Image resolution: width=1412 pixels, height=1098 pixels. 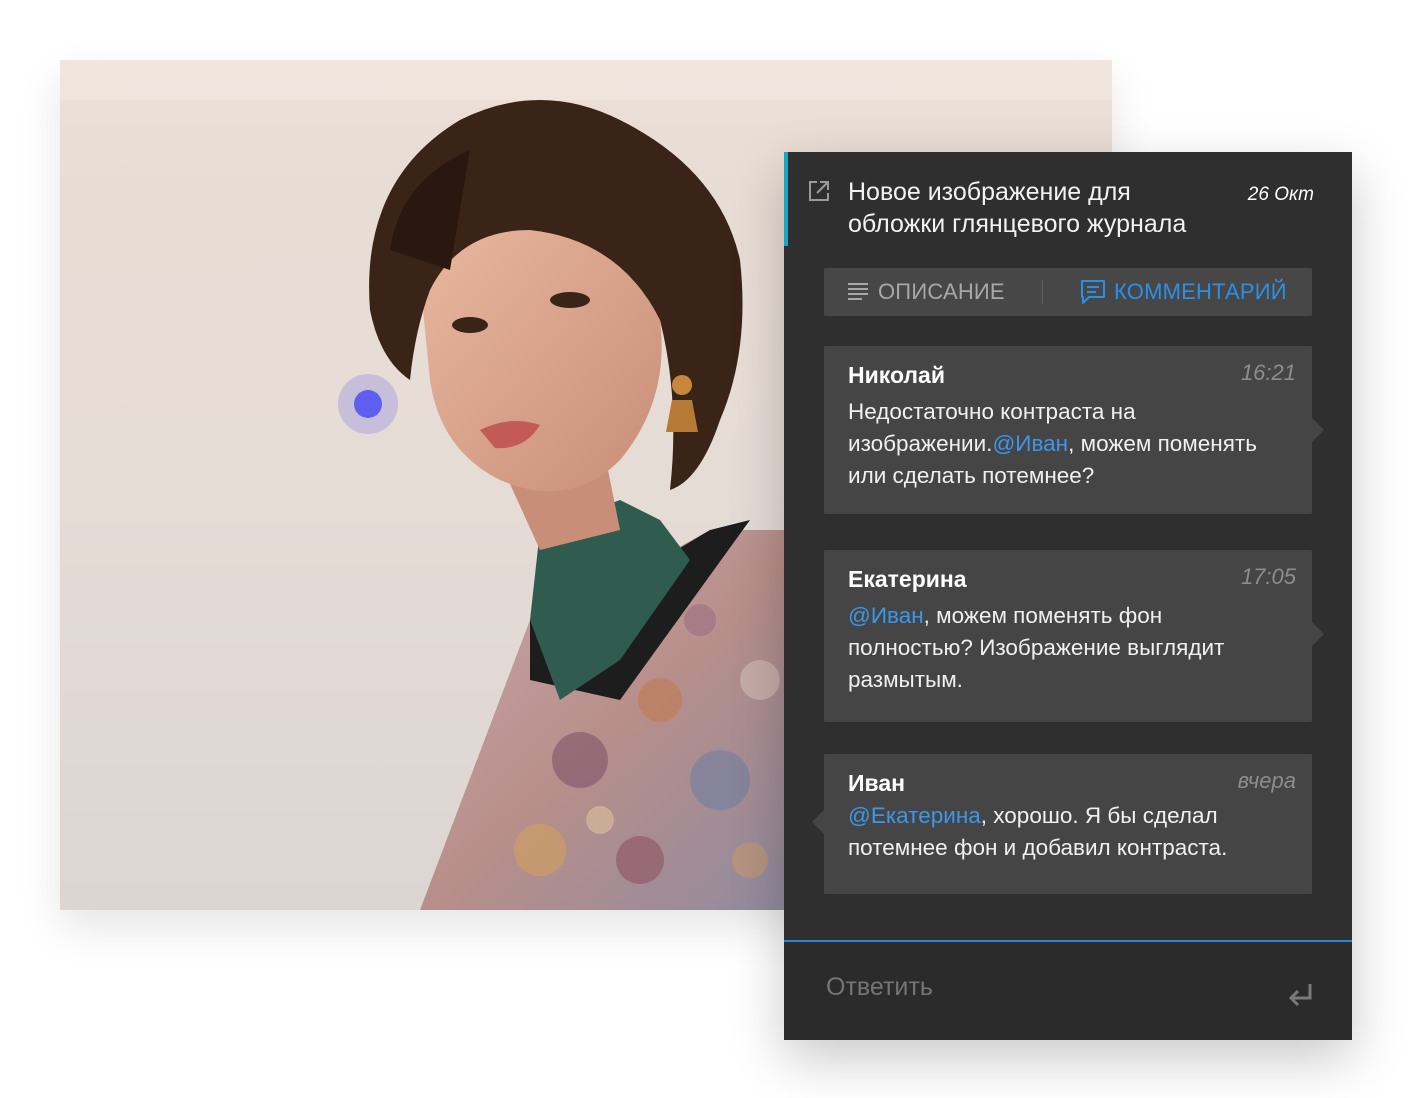 I want to click on annotation-pin, so click(x=368, y=404).